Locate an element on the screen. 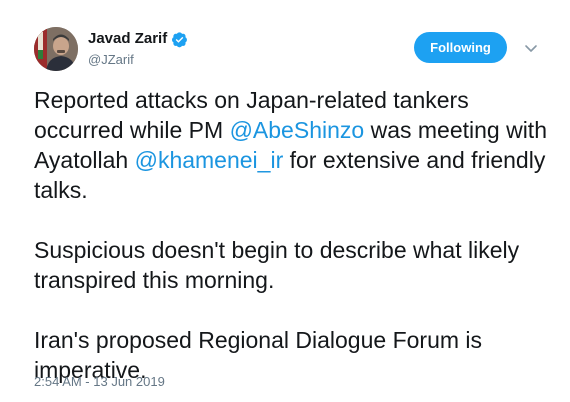  mention-link-abeshinzo: @AbeShinzo is located at coordinates (297, 130).